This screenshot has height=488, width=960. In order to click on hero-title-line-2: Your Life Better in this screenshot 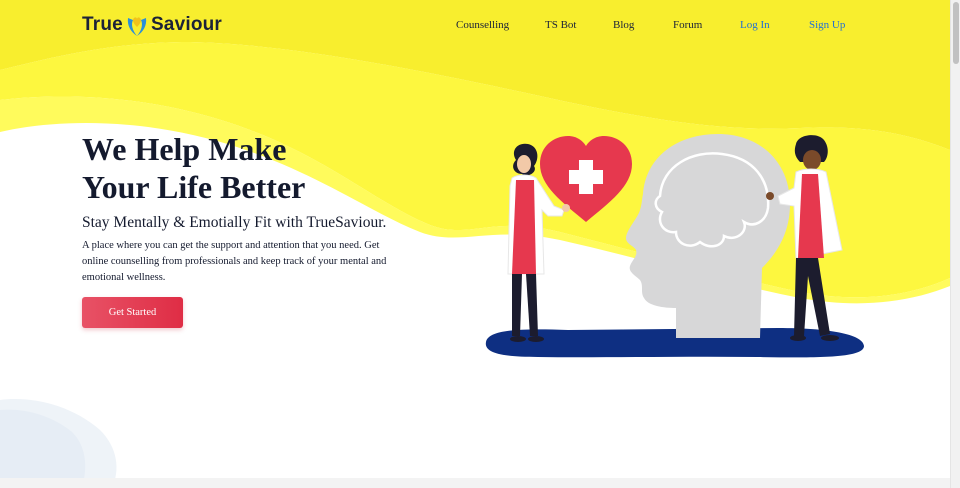, I will do `click(194, 187)`.